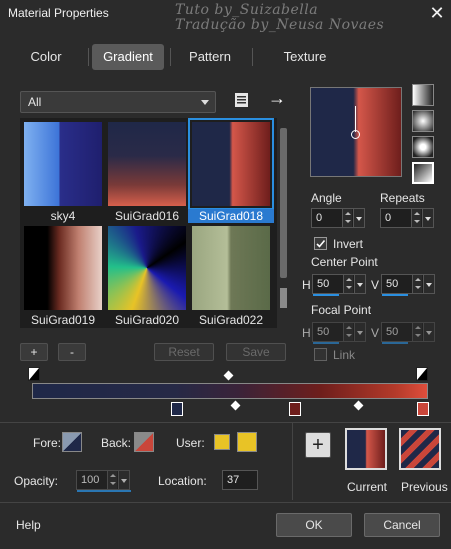 The width and height of the screenshot is (451, 549). Describe the element at coordinates (367, 487) in the screenshot. I see `current-label: Current` at that location.